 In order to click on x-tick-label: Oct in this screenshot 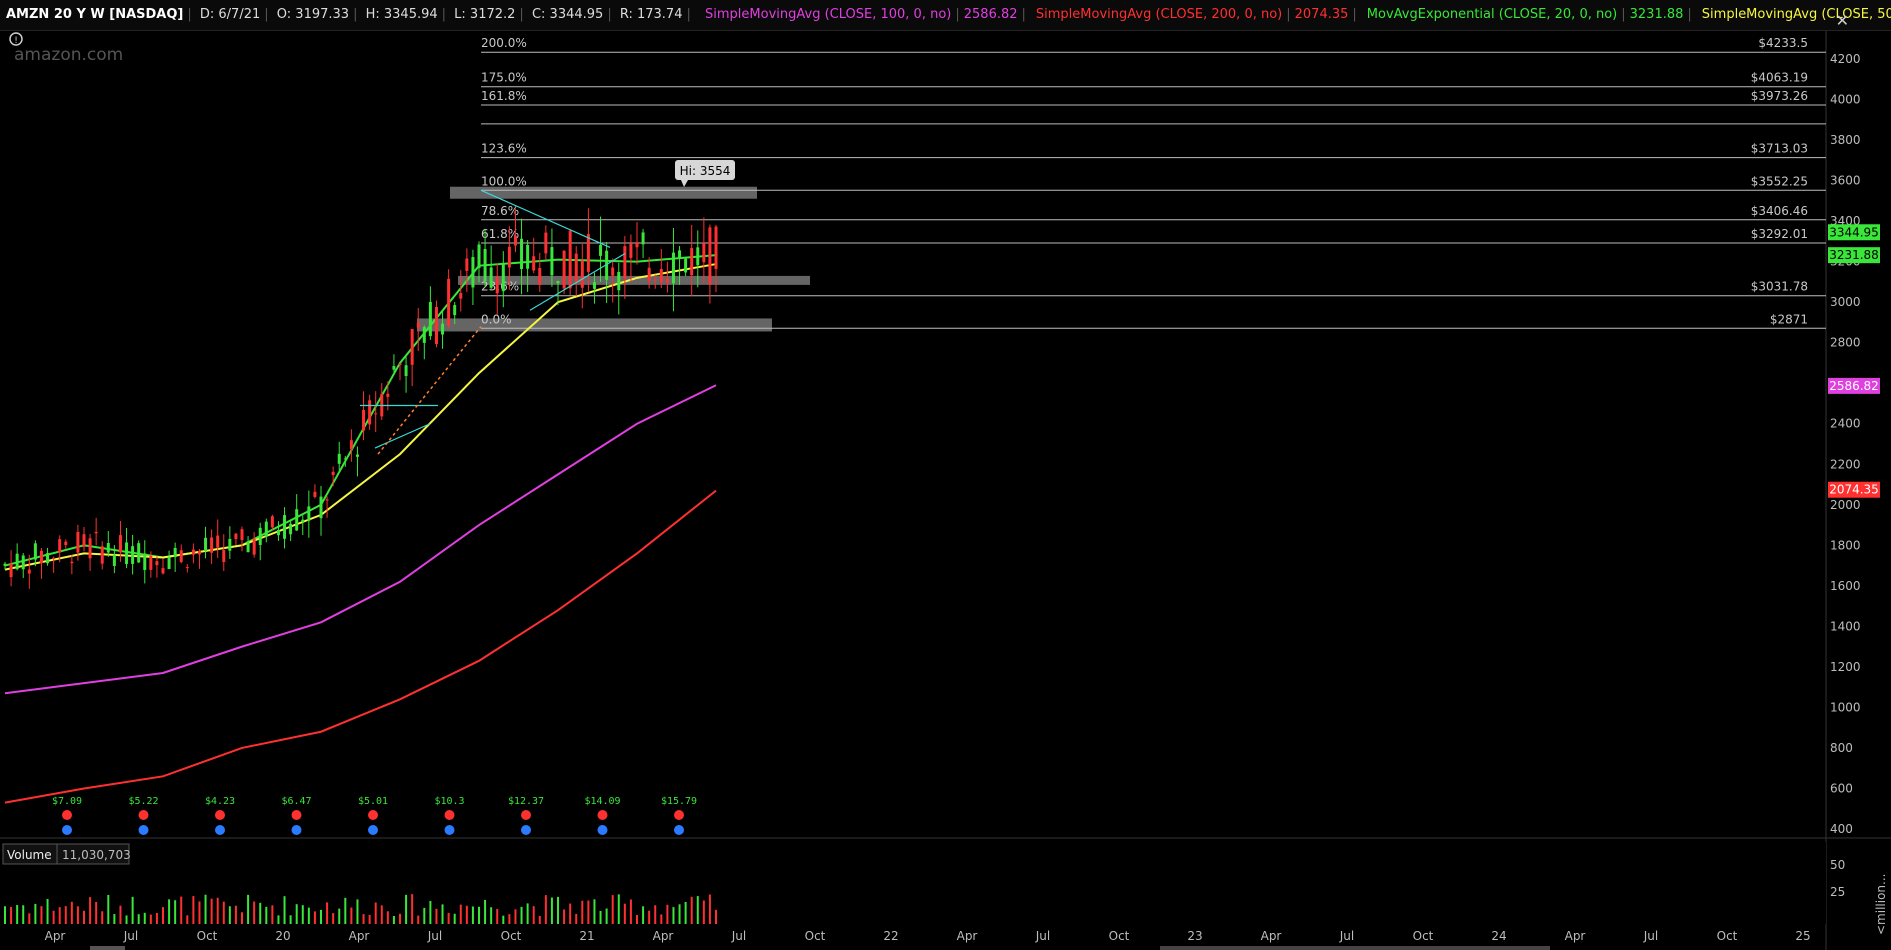, I will do `click(1119, 936)`.